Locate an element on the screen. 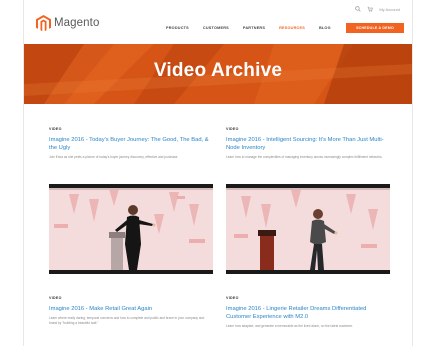 This screenshot has width=428, height=346. nav-products: PRODUCTS is located at coordinates (177, 28).